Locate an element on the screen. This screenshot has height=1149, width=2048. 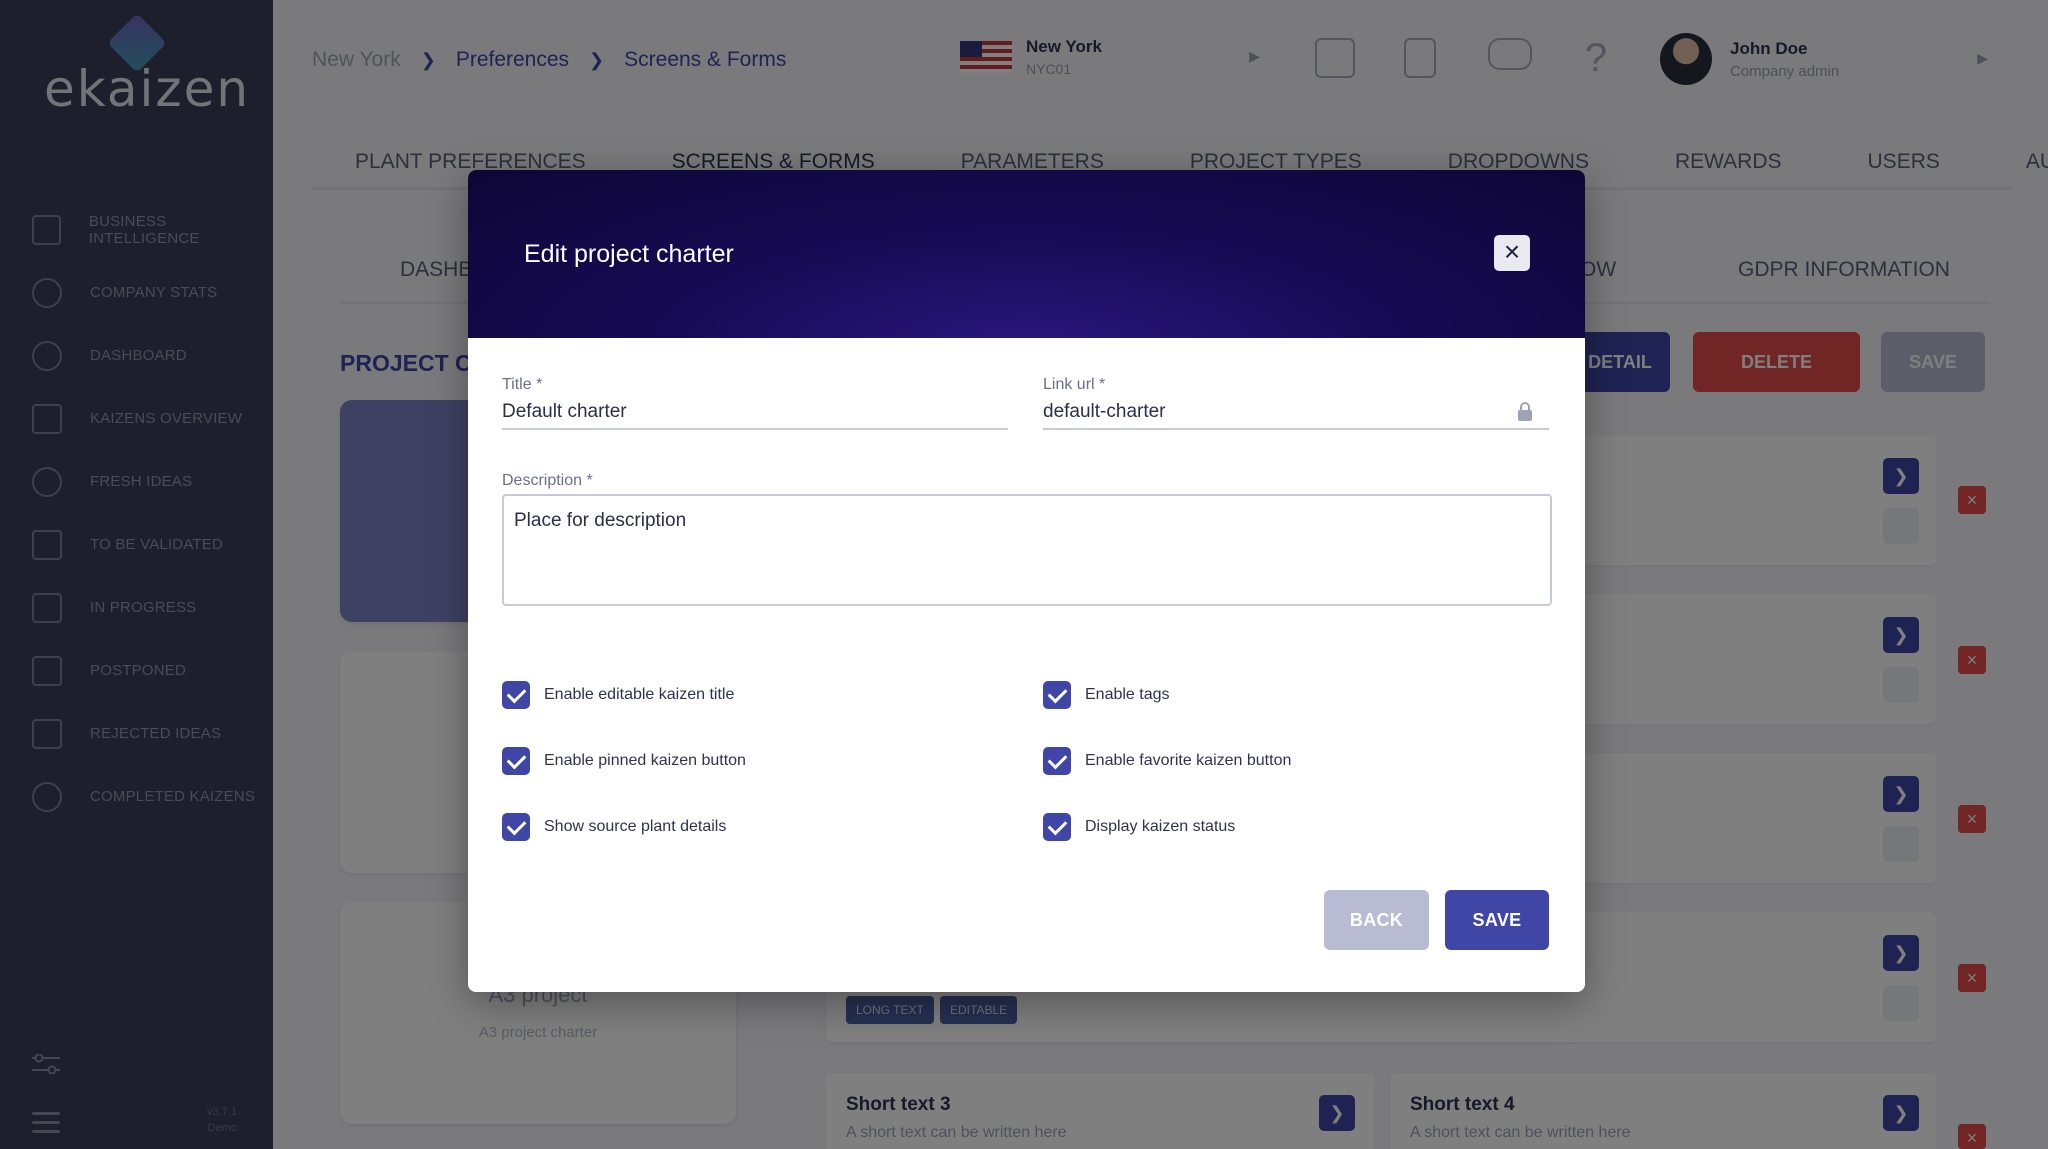
link-url-input-underline is located at coordinates (1296, 429).